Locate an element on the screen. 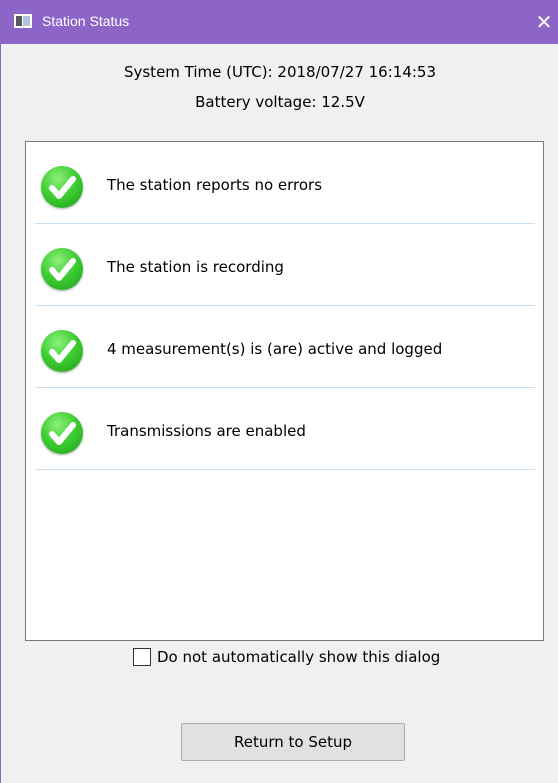  battery-voltage-label: Battery voltage: 12.5V is located at coordinates (280, 102).